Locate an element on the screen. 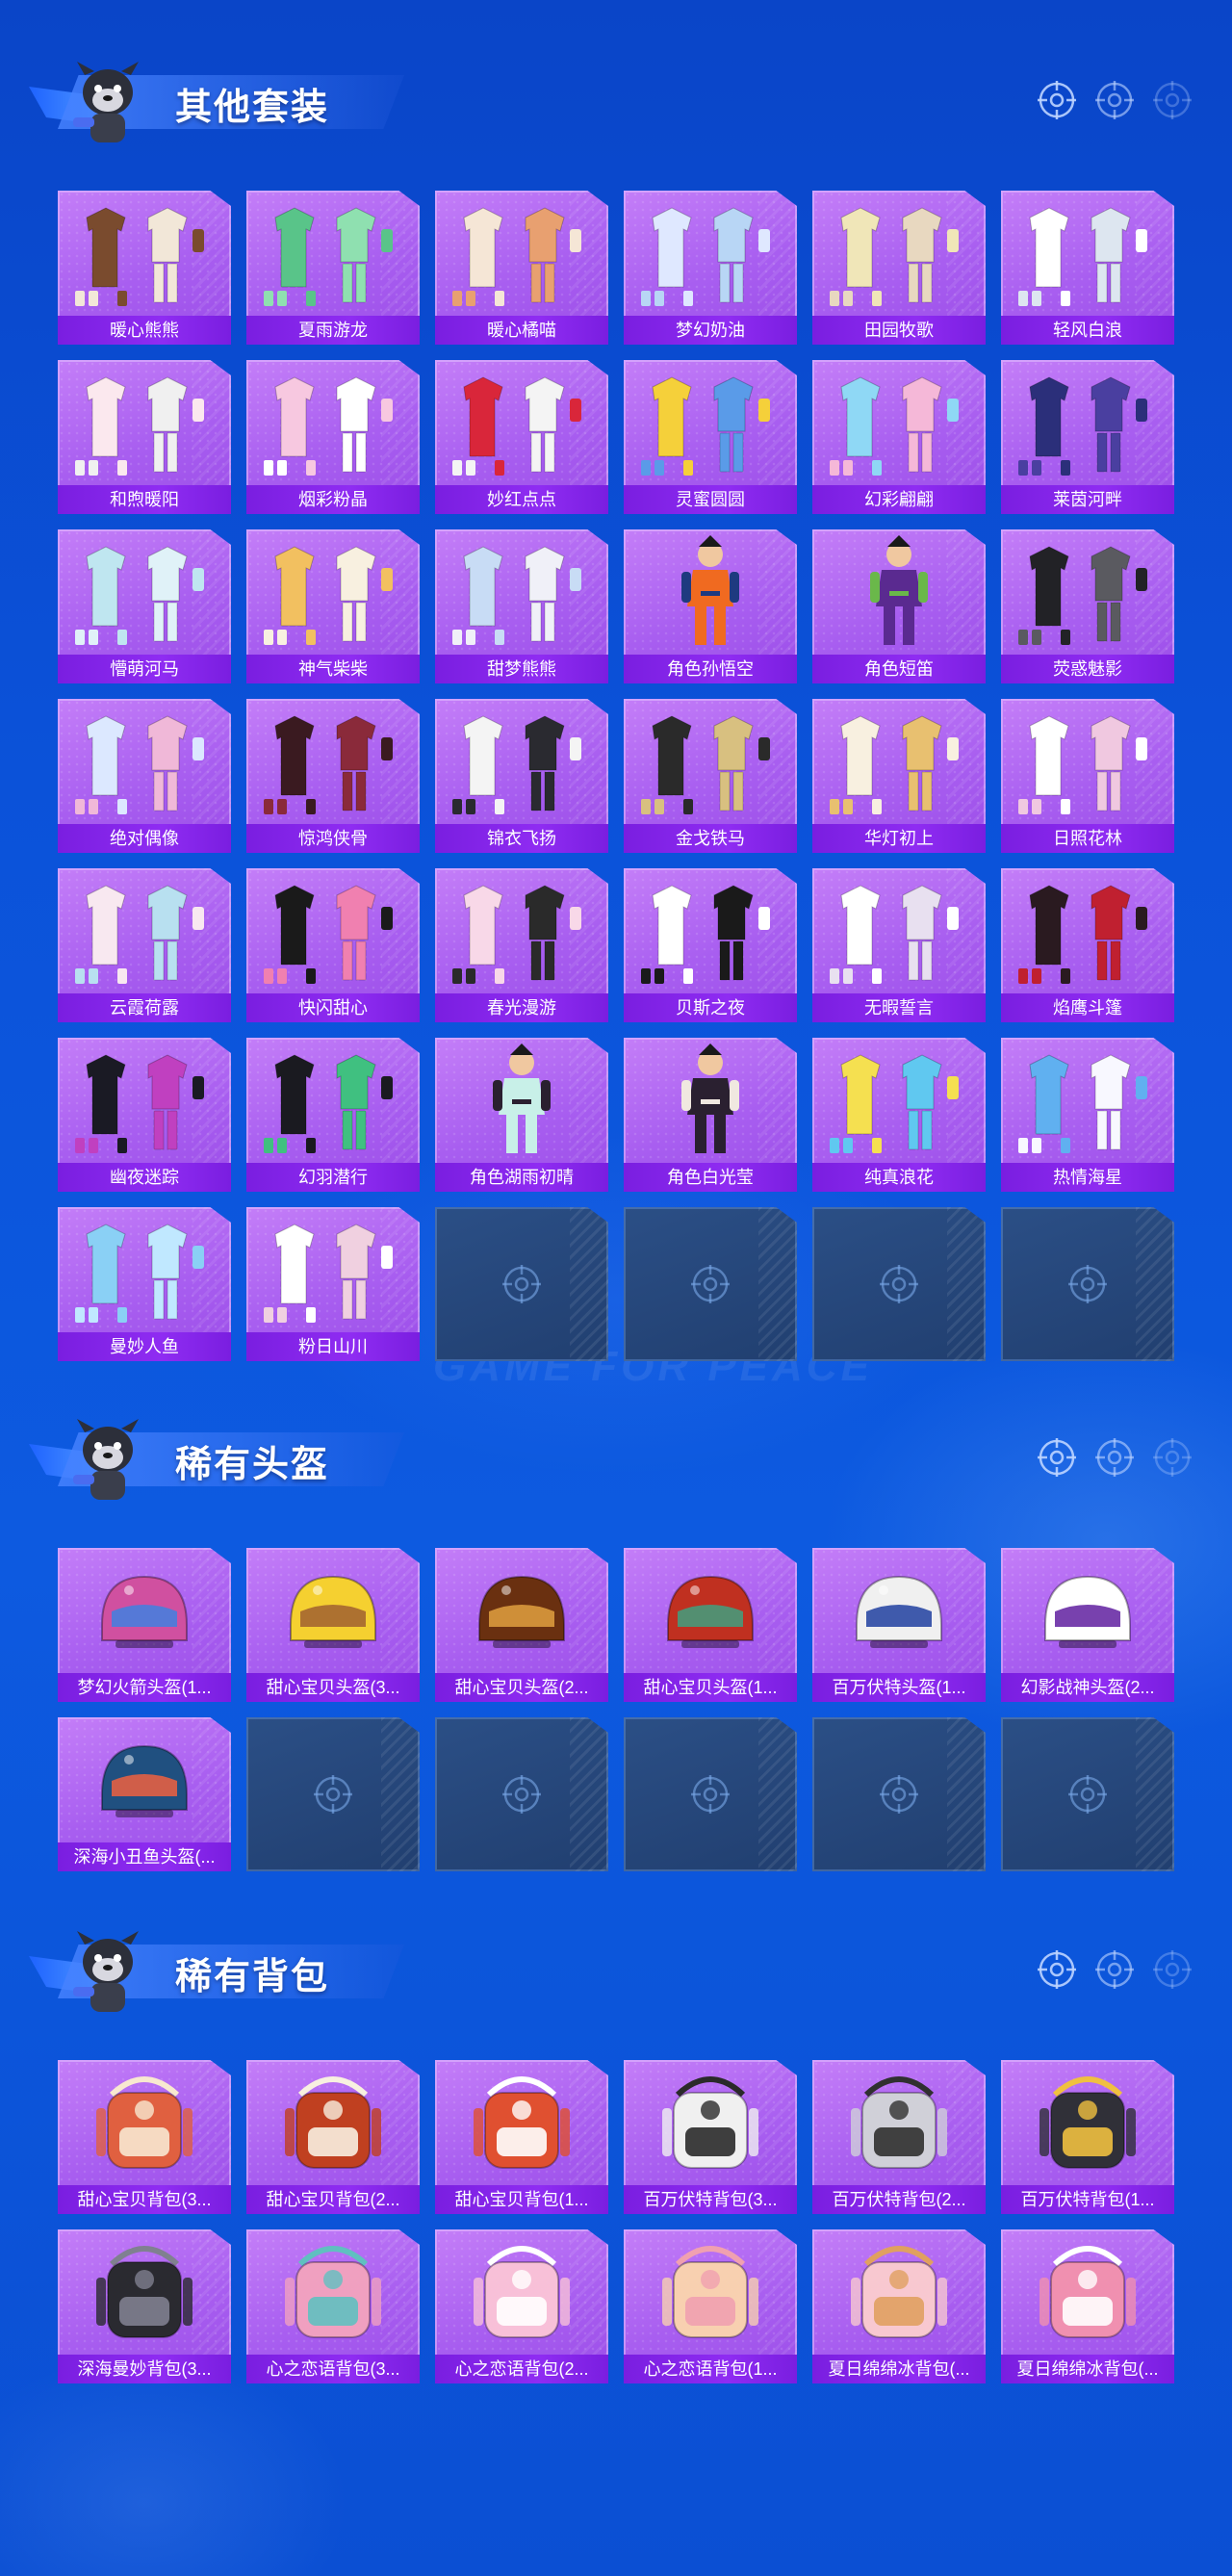 This screenshot has width=1232, height=2576. outfit-card: 和煦暖阳 is located at coordinates (144, 437).